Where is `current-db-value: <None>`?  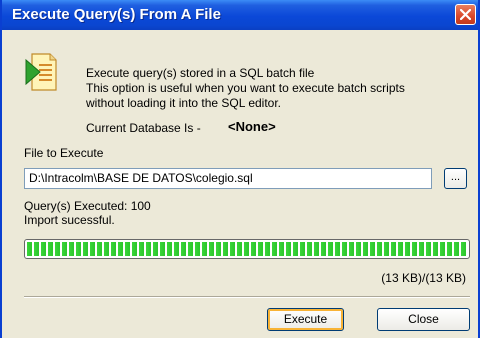
current-db-value: <None> is located at coordinates (252, 126).